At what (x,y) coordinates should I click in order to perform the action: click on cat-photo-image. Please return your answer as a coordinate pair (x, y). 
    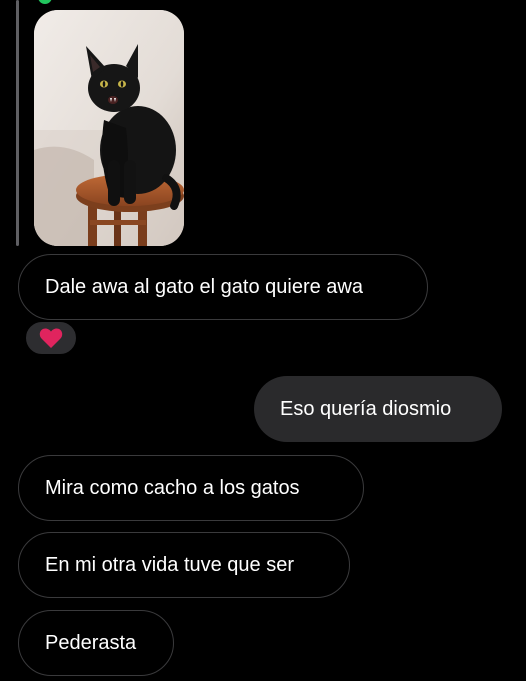
    Looking at the image, I should click on (109, 128).